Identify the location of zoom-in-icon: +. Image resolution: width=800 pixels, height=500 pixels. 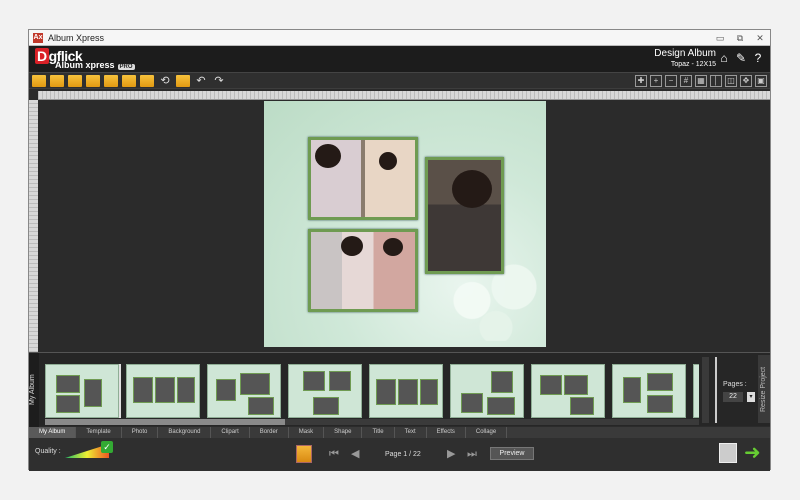
(656, 81).